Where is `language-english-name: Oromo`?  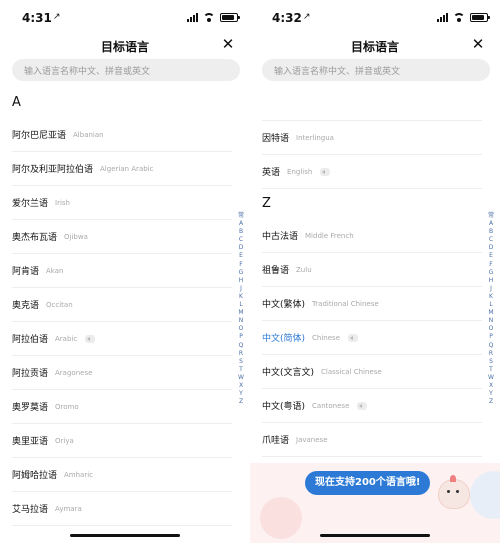 language-english-name: Oromo is located at coordinates (67, 406).